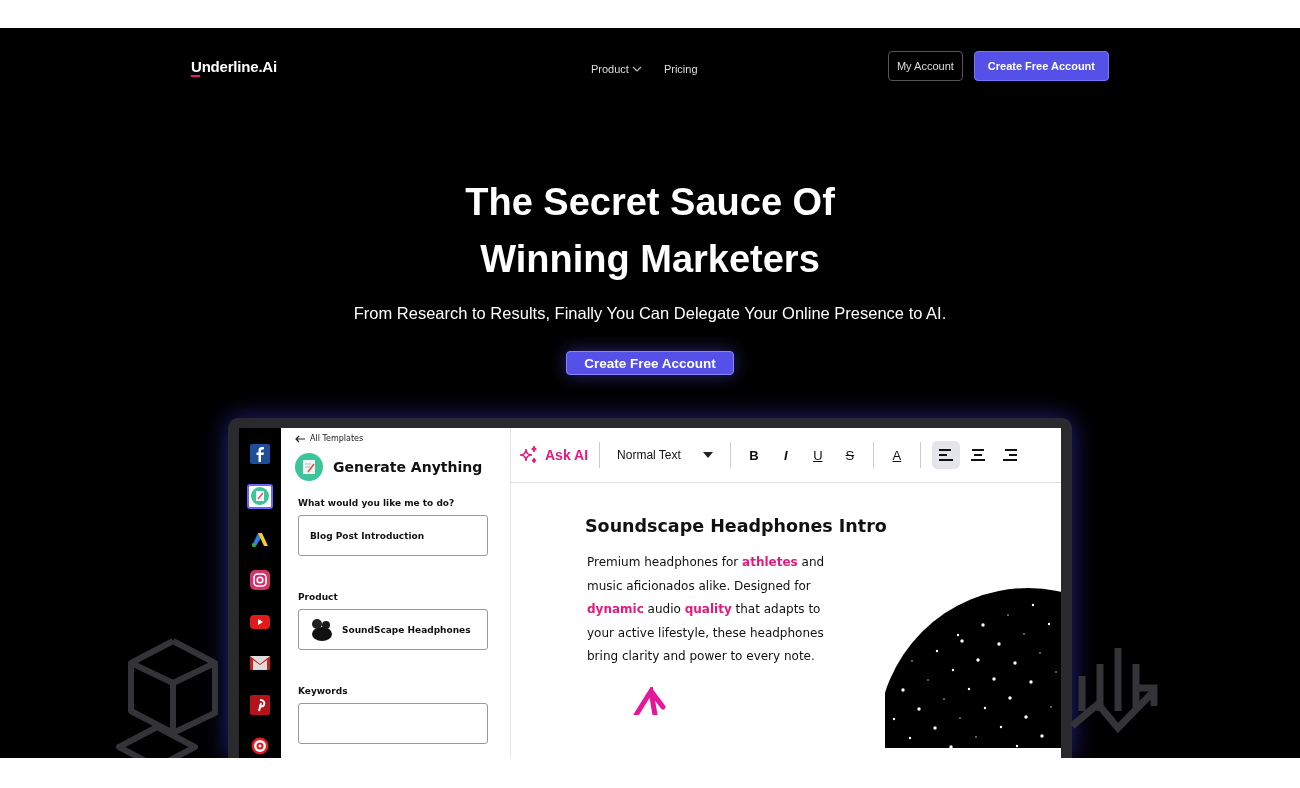 This screenshot has width=1300, height=788. I want to click on back-link: All Templates, so click(402, 438).